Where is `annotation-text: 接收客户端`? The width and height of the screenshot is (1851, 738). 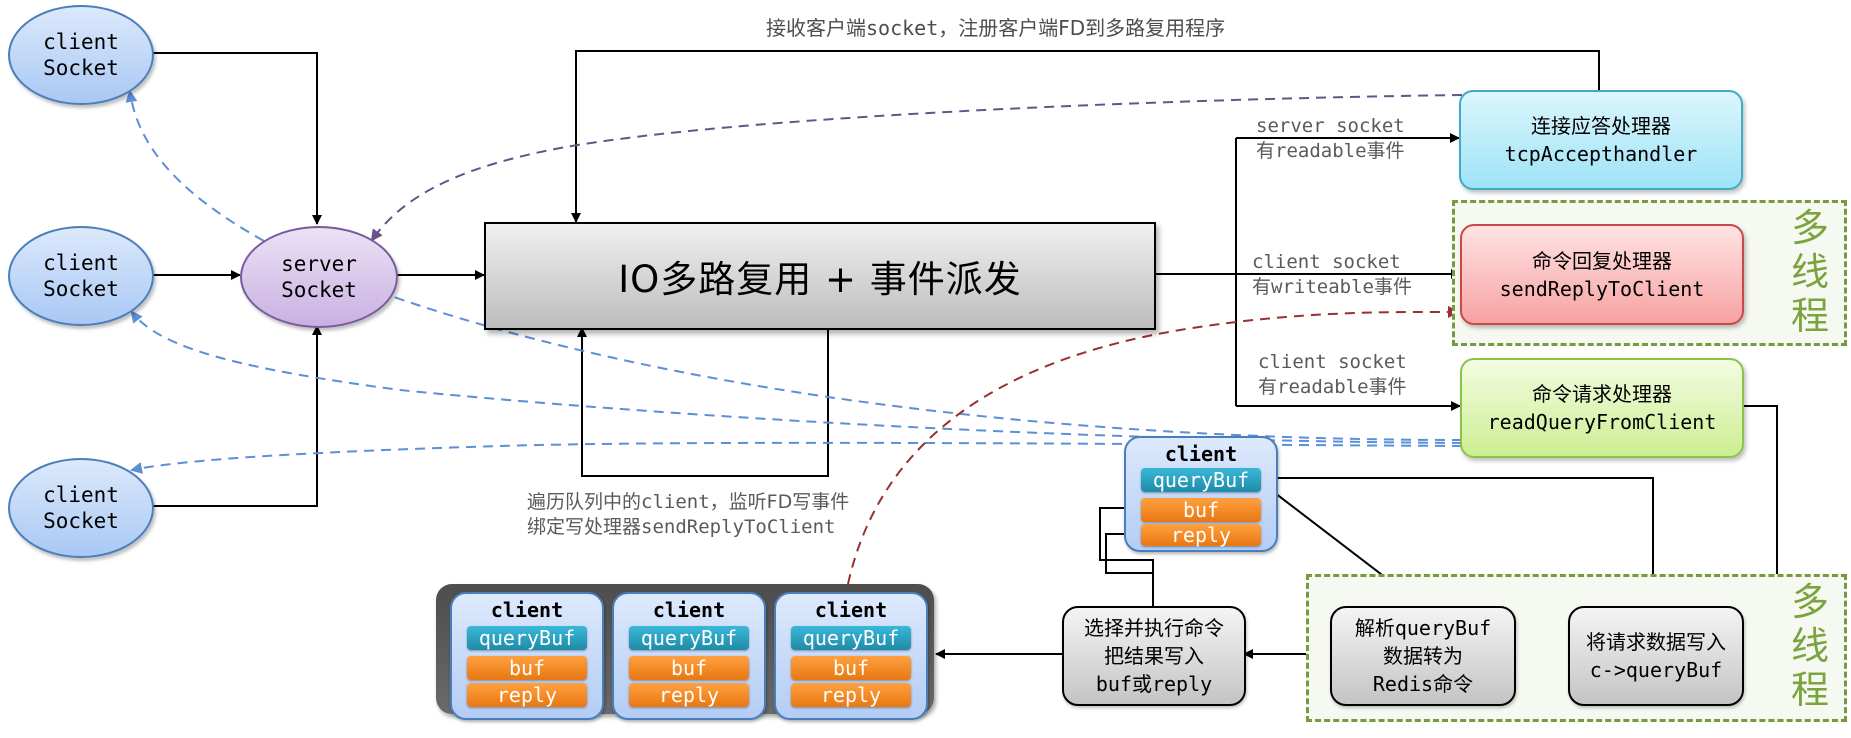 annotation-text: 接收客户端 is located at coordinates (816, 28).